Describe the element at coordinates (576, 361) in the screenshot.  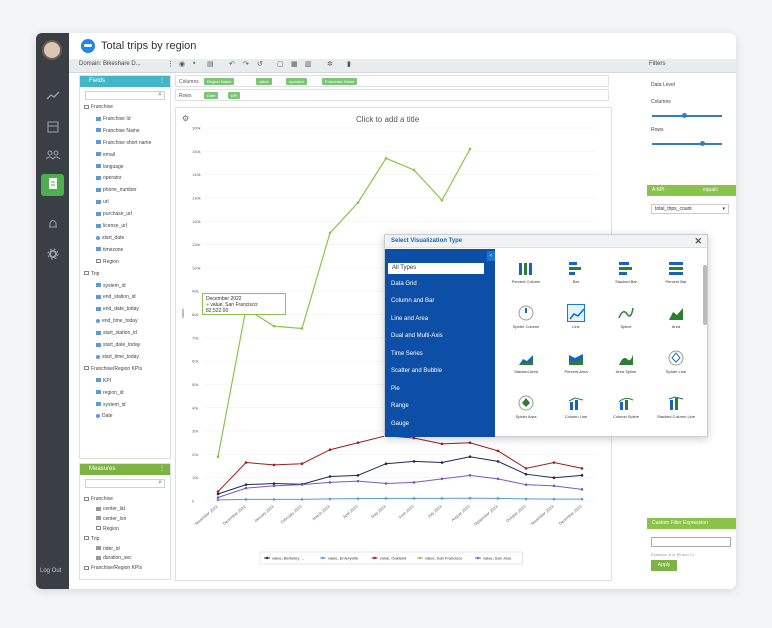
I see `viz-type-percent-area: Percent Area` at that location.